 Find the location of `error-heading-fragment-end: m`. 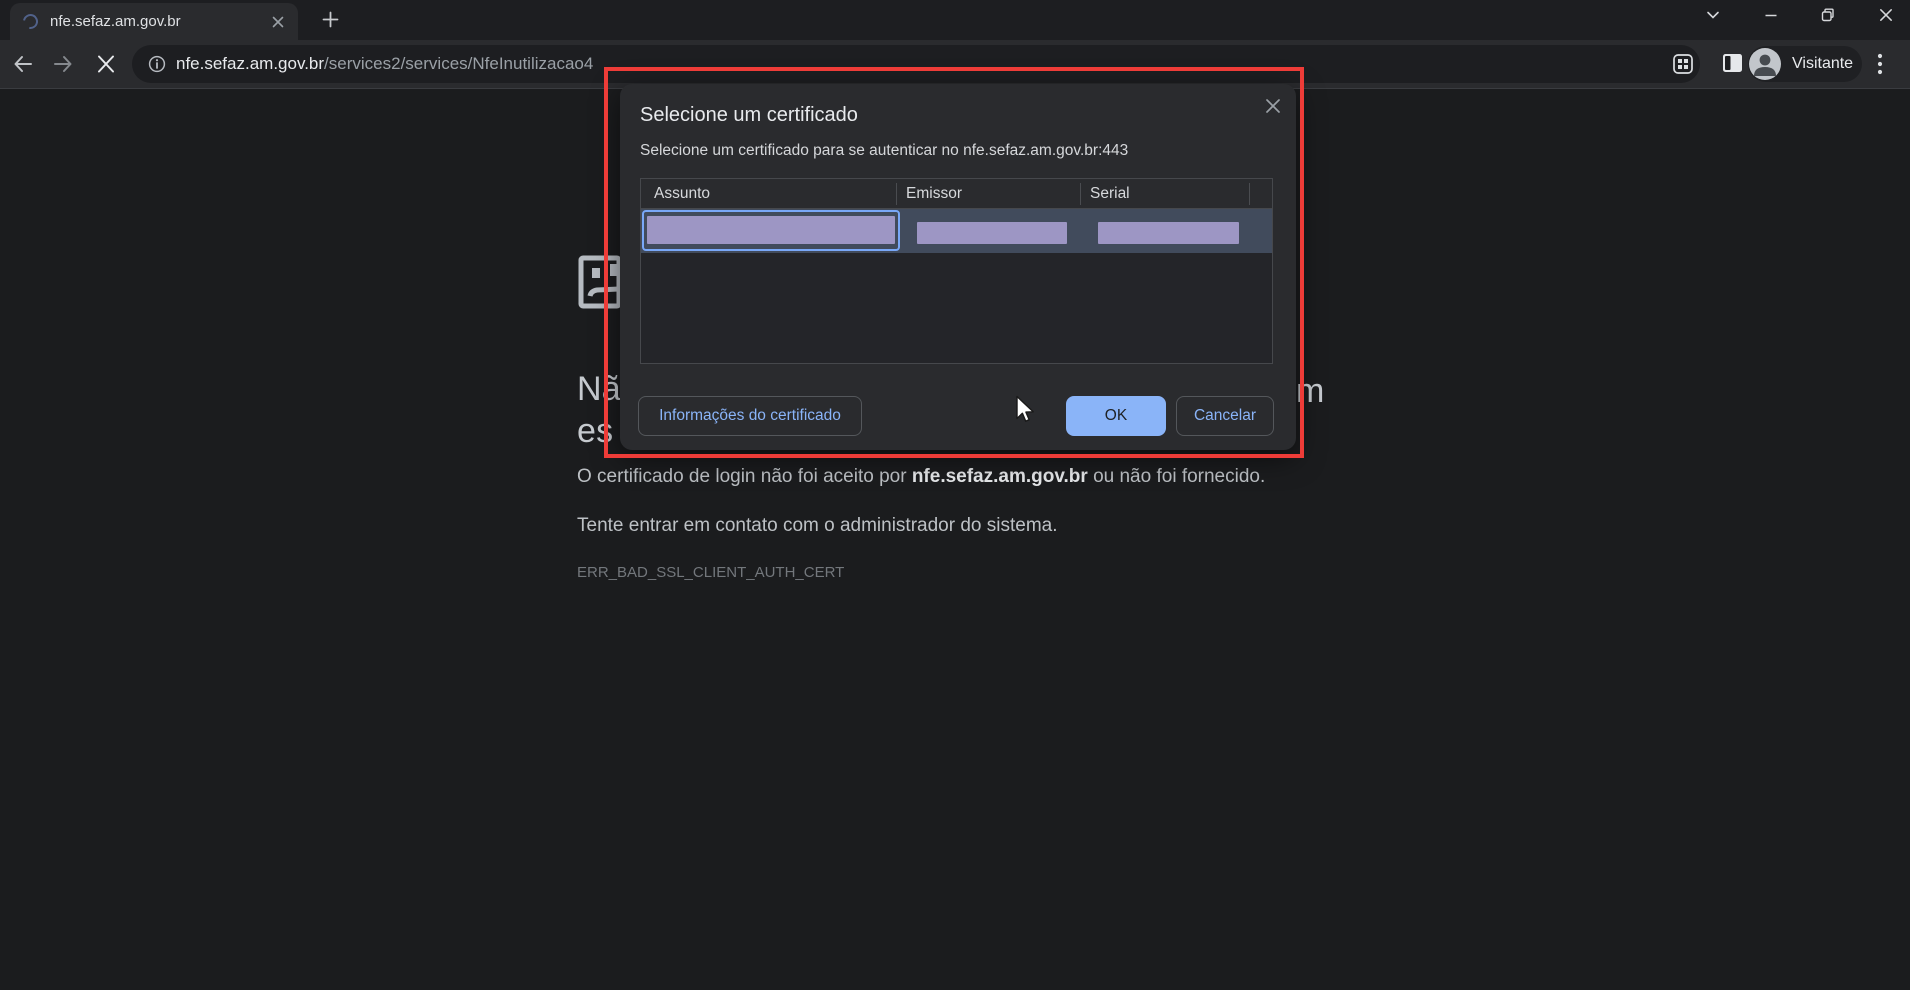

error-heading-fragment-end: m is located at coordinates (1310, 391).